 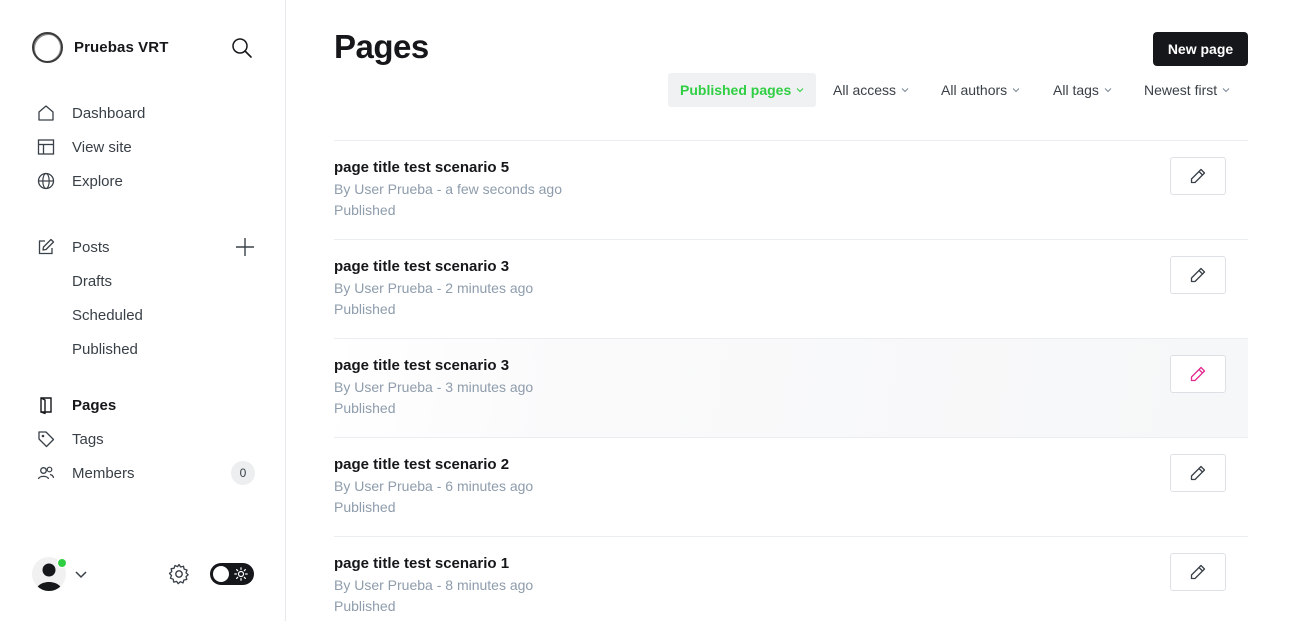 I want to click on layout-icon, so click(x=46, y=147).